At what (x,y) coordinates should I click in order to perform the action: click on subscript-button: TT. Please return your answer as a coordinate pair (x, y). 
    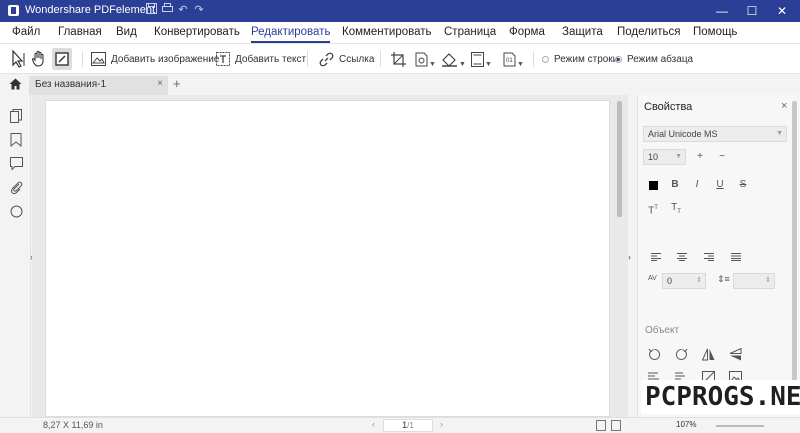
    Looking at the image, I should click on (676, 208).